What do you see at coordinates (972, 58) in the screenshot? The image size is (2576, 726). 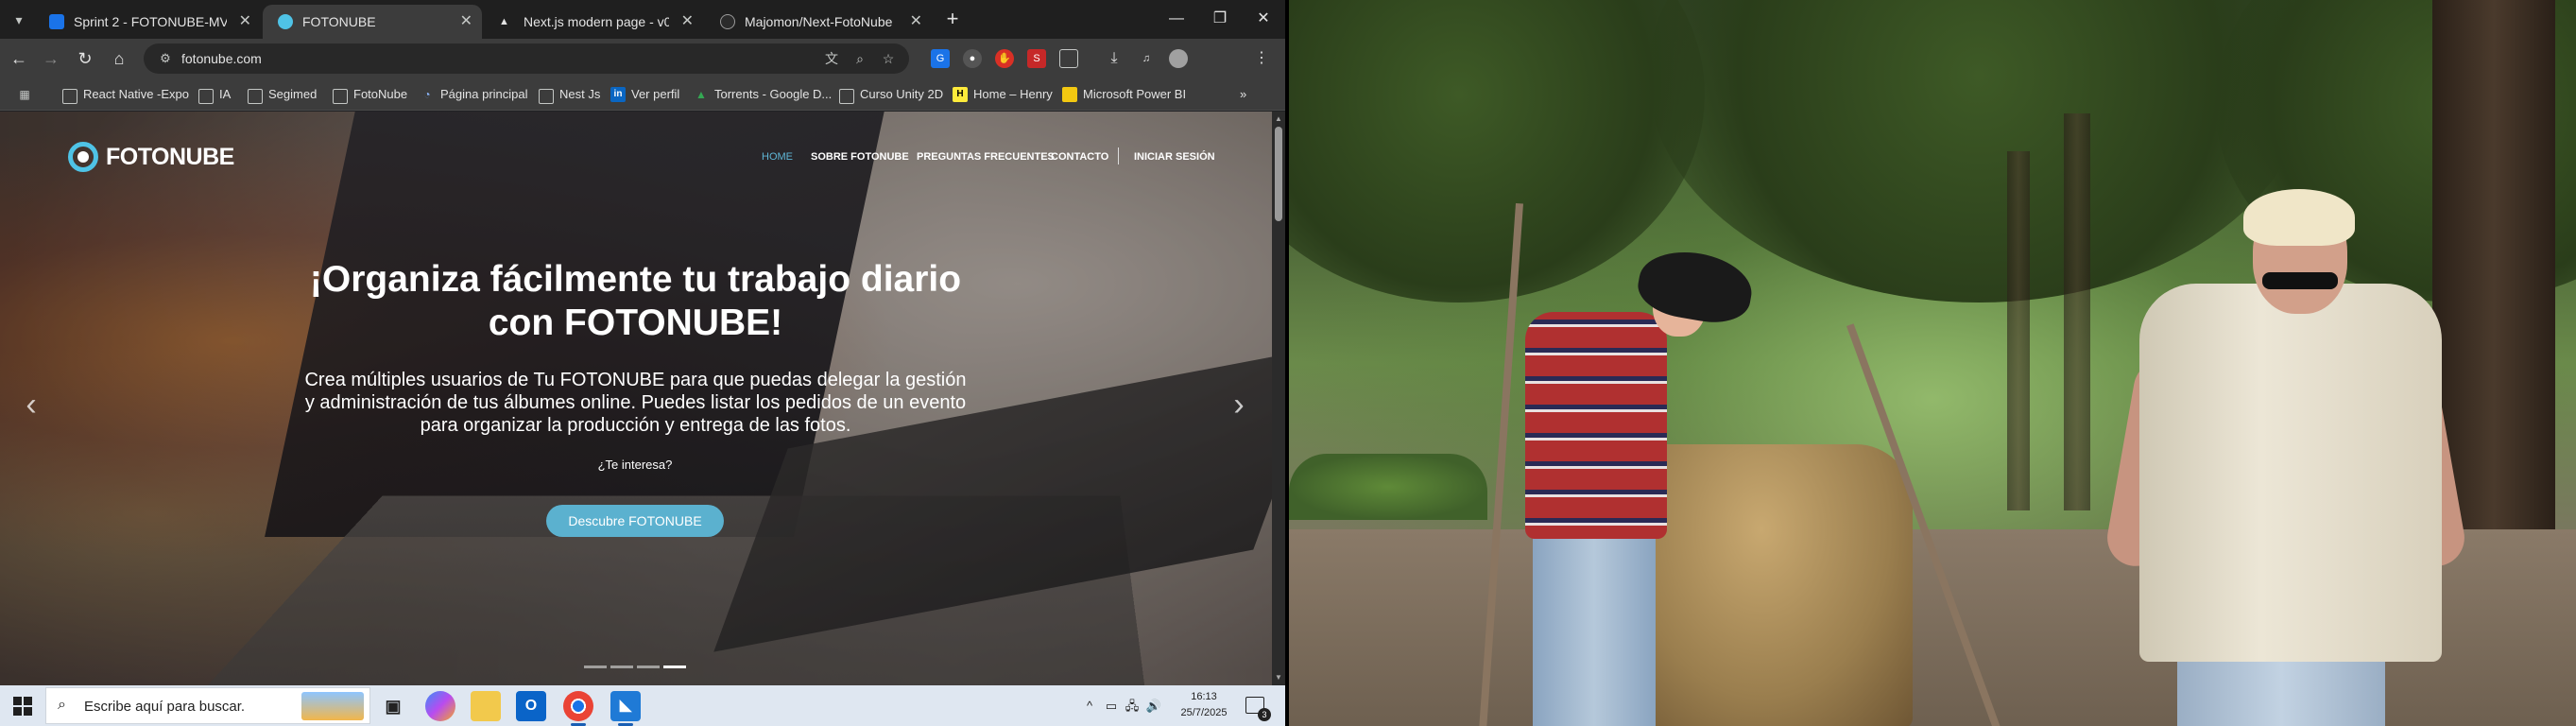 I see `extension-record-icon: ●` at bounding box center [972, 58].